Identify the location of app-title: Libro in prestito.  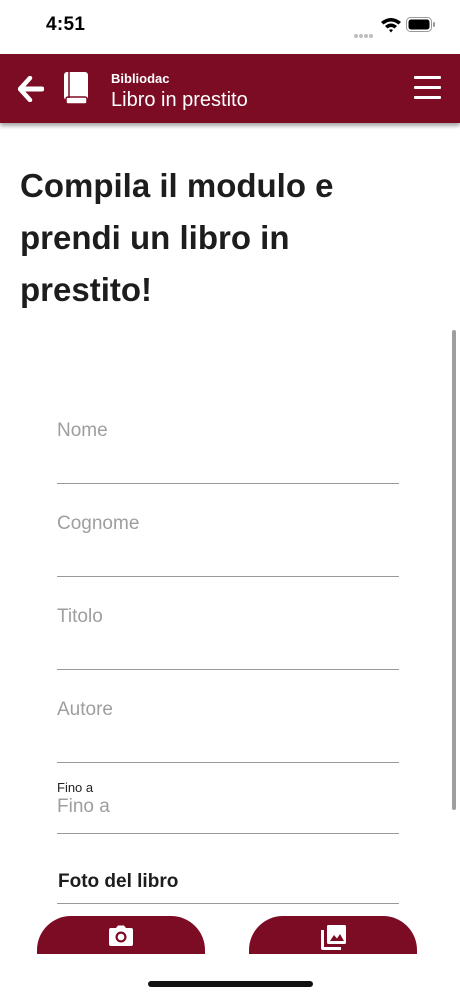
(179, 100).